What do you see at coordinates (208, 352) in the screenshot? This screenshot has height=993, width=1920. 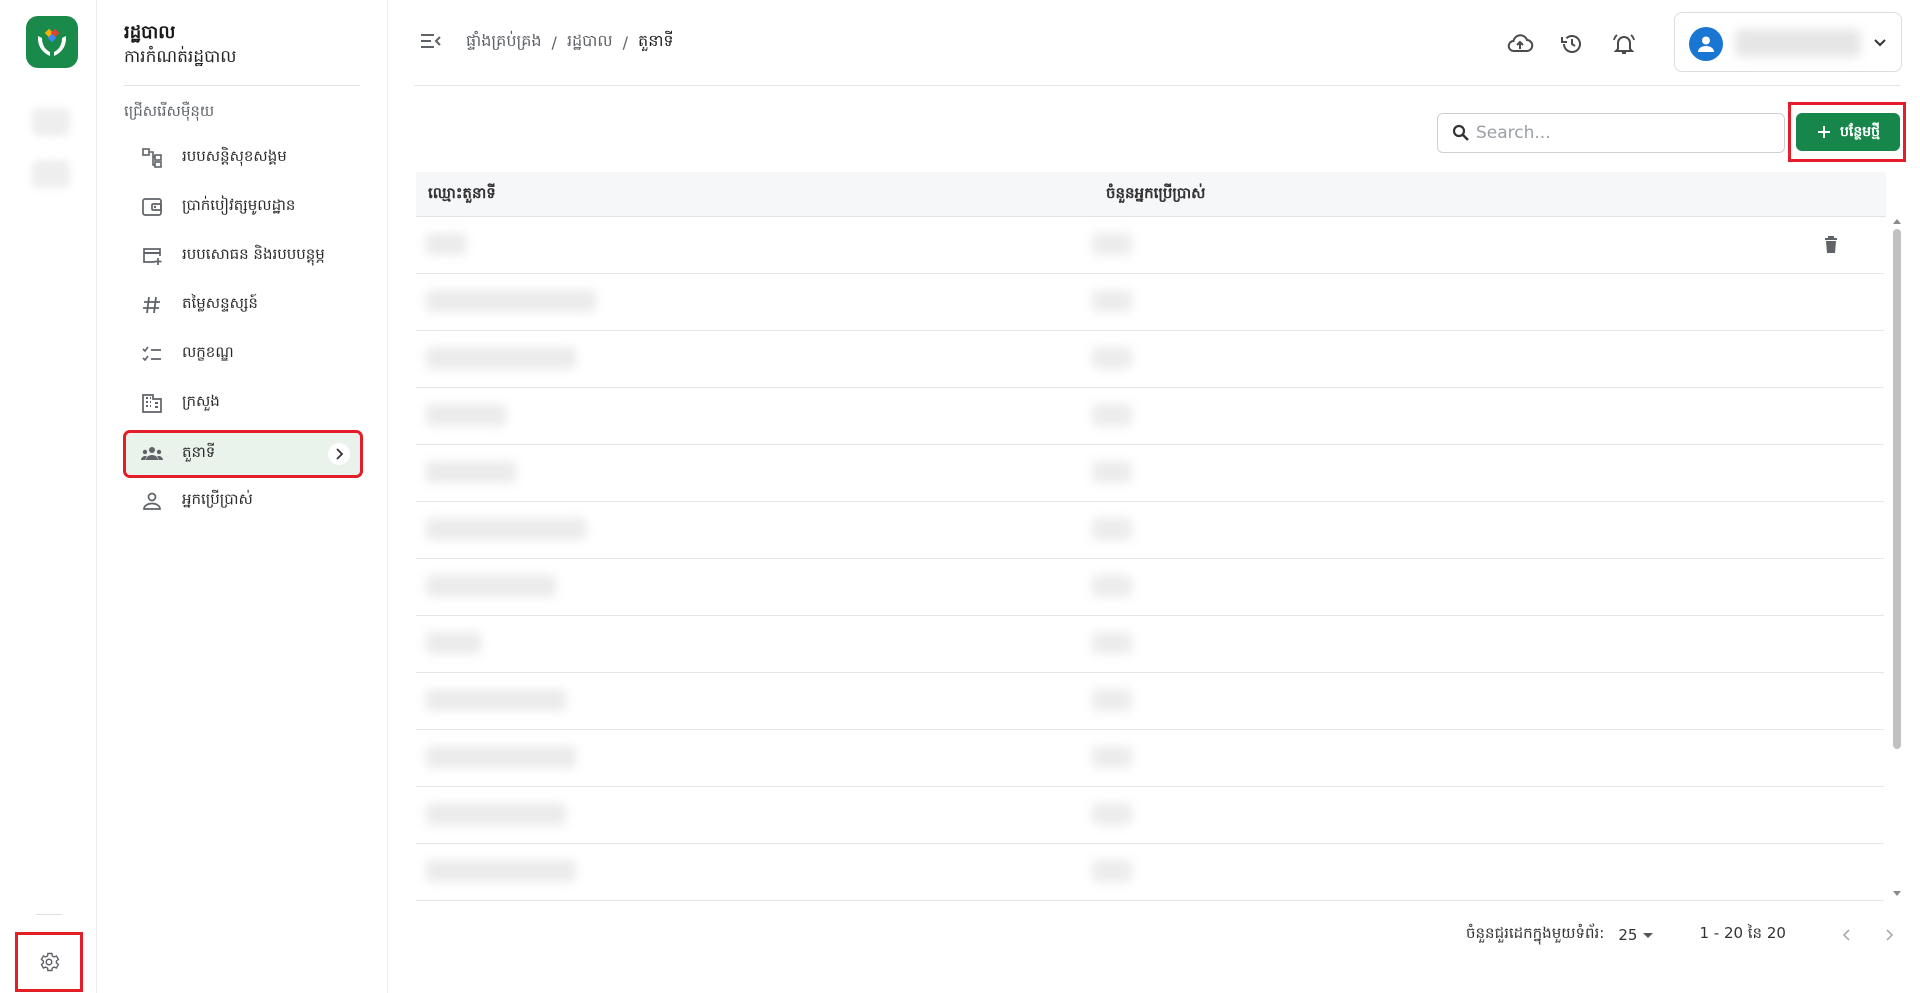 I see `sidebar-item-label: លក្ខខណ្ឌ` at bounding box center [208, 352].